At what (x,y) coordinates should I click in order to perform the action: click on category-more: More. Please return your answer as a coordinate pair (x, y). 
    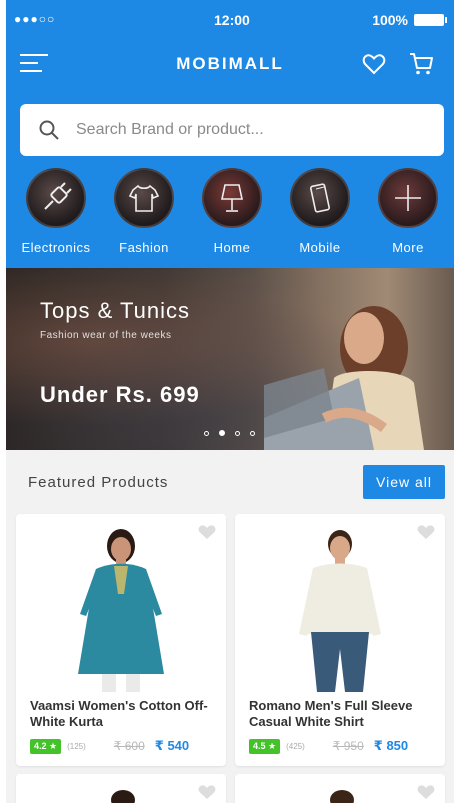
    Looking at the image, I should click on (408, 211).